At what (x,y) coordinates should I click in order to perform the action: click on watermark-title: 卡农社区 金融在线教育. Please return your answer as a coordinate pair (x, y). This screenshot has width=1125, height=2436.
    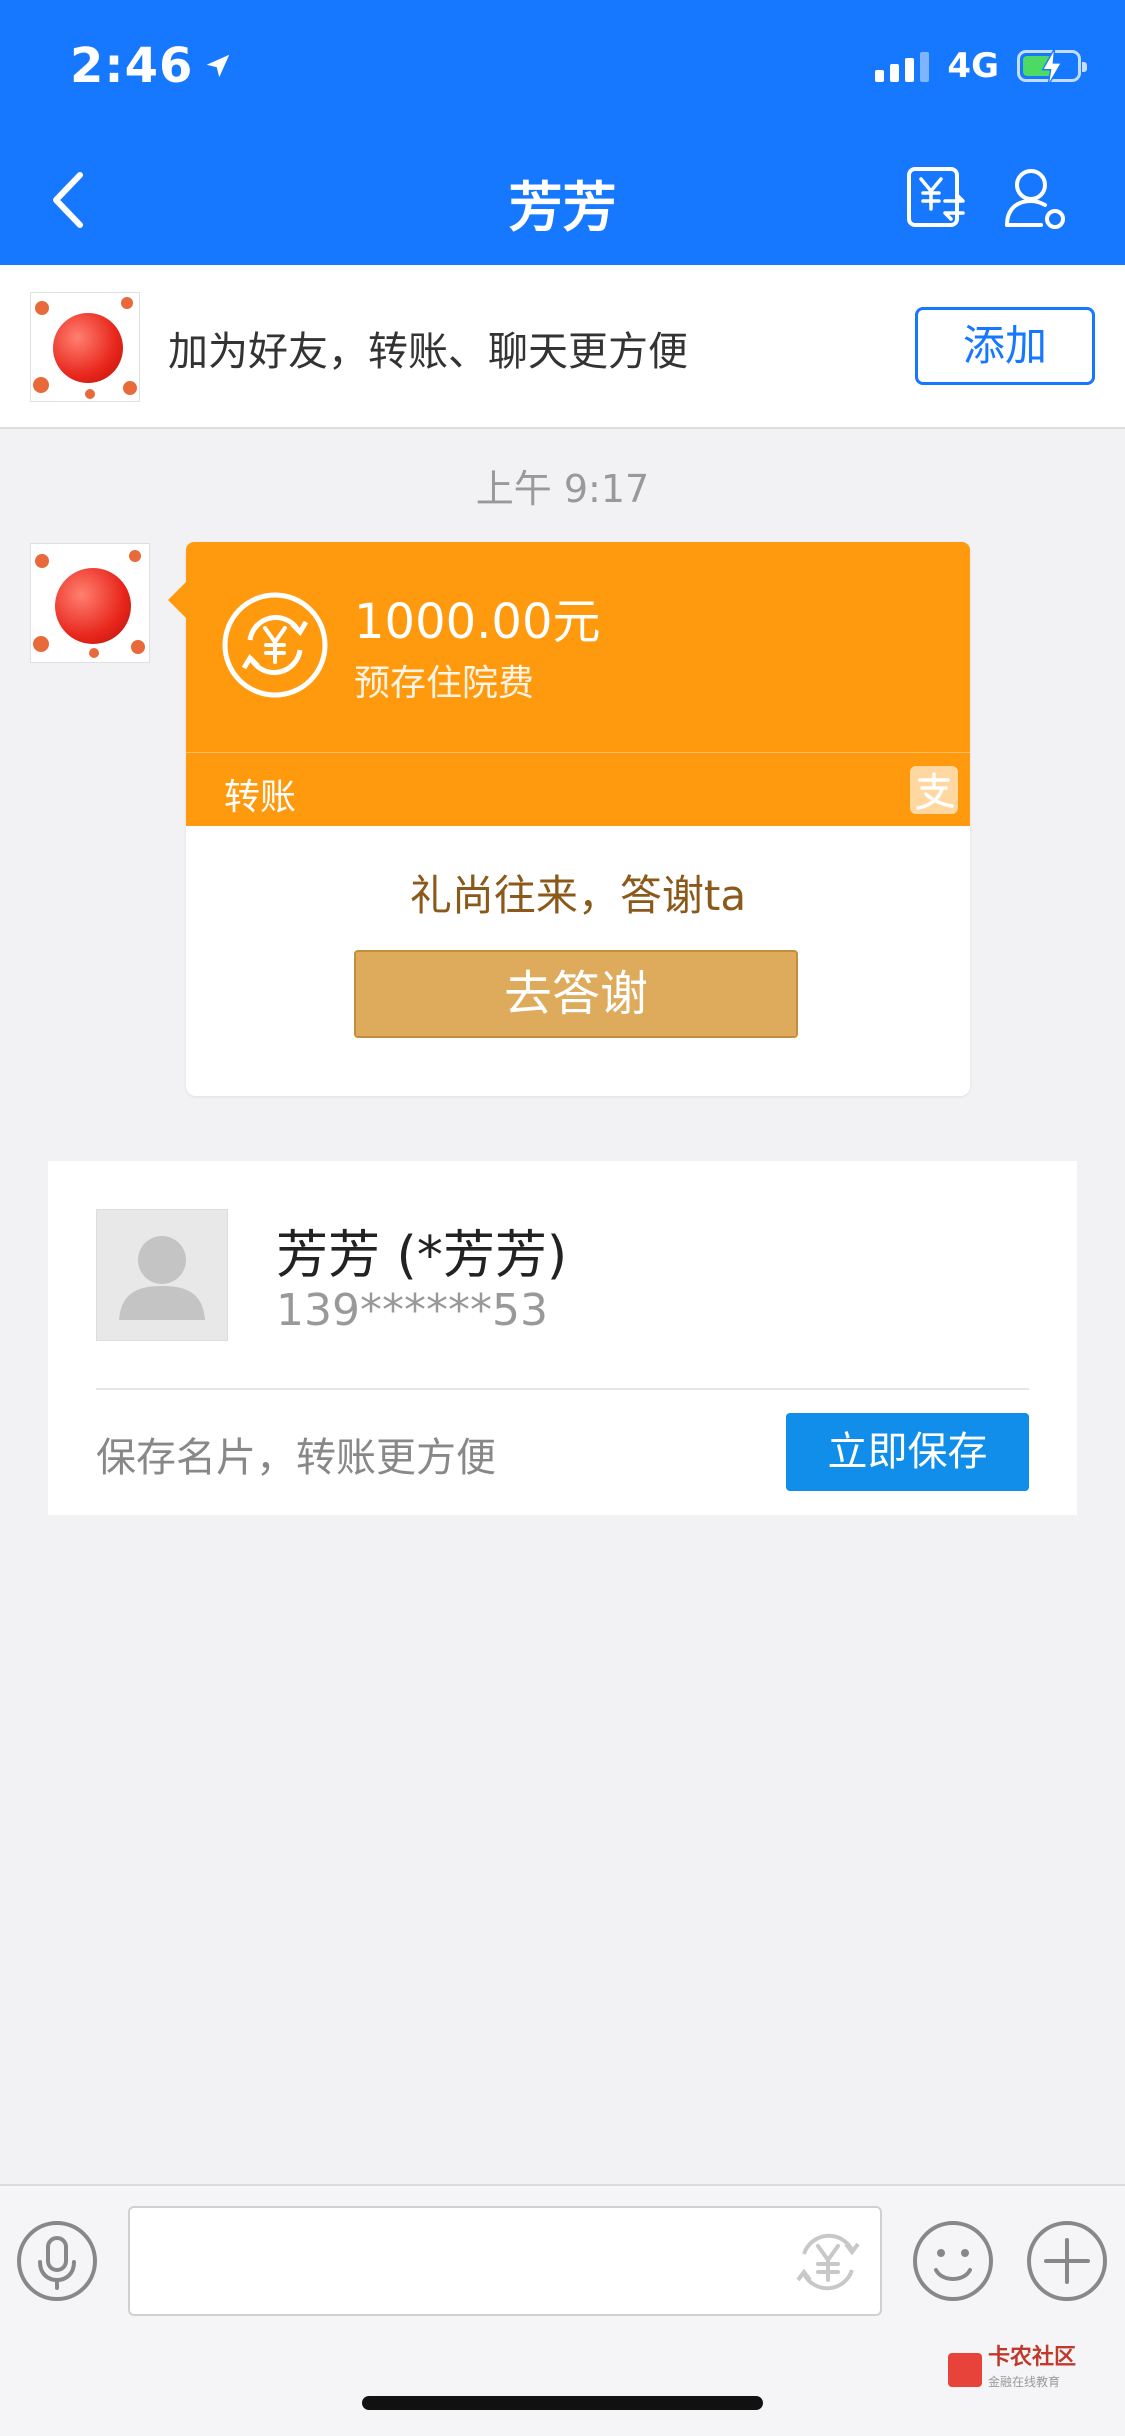
    Looking at the image, I should click on (1032, 2370).